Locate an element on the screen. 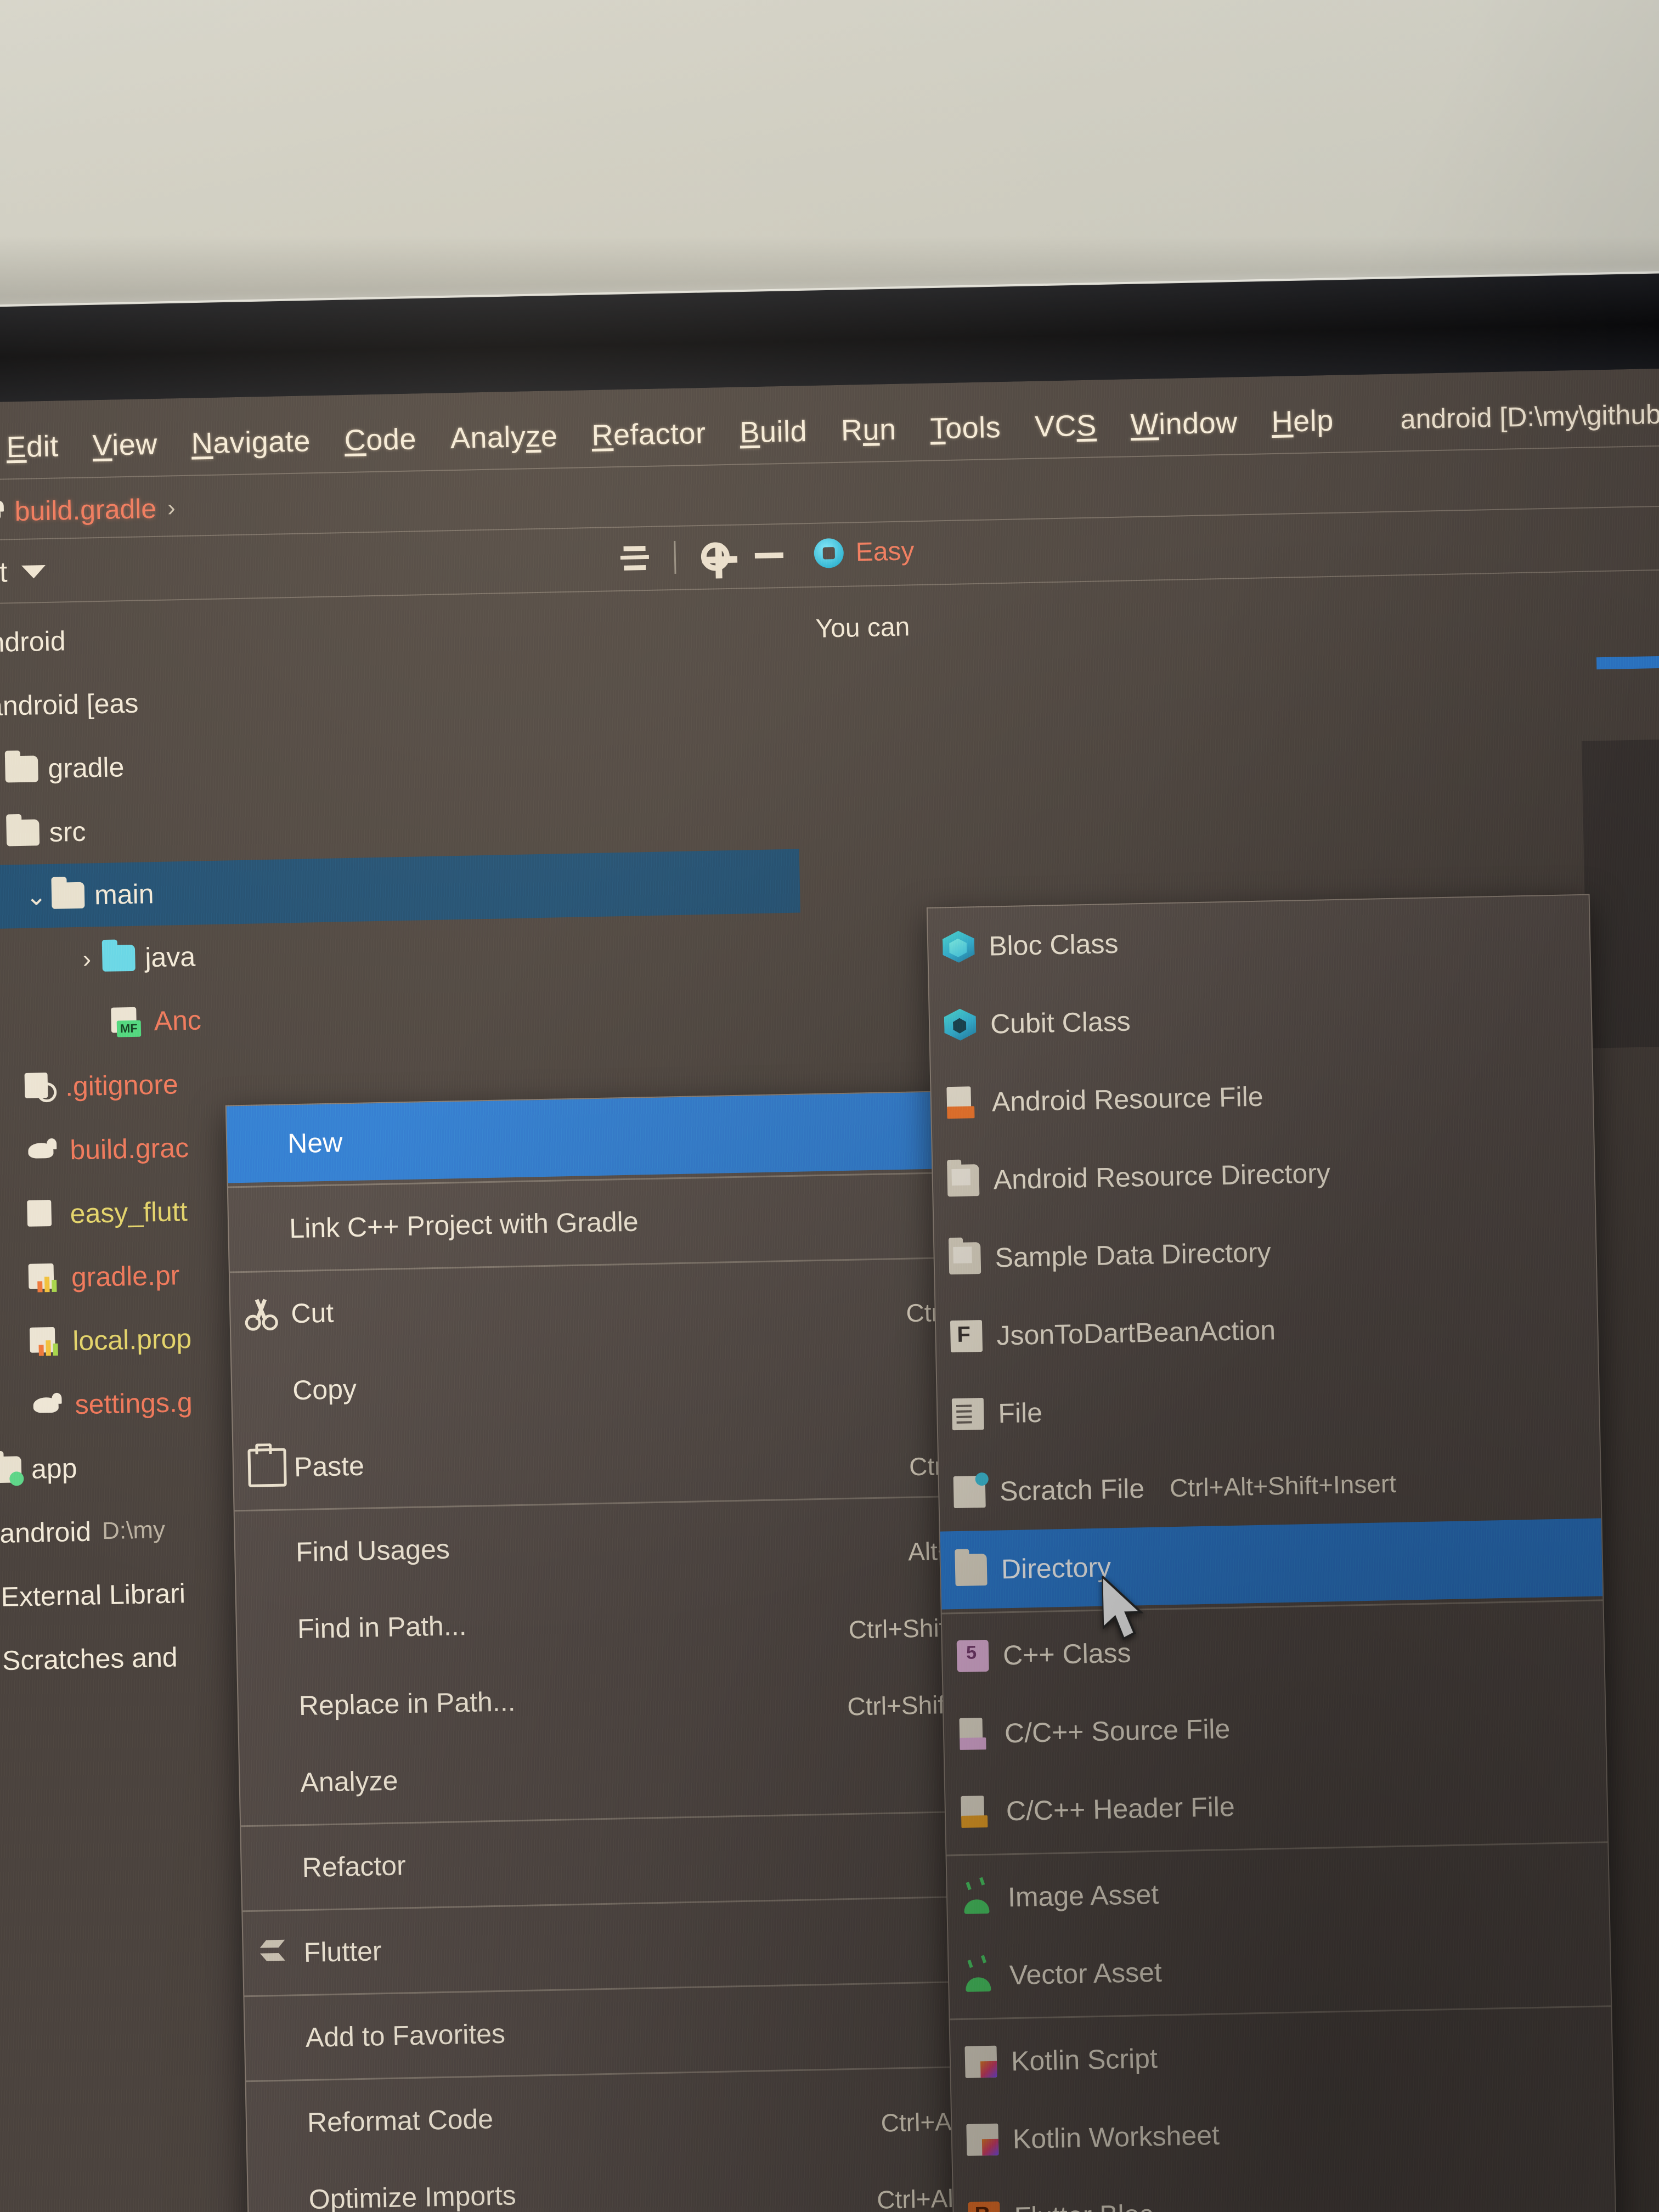 The height and width of the screenshot is (2212, 1659). breadcrumb: › build.gradle › is located at coordinates (93, 510).